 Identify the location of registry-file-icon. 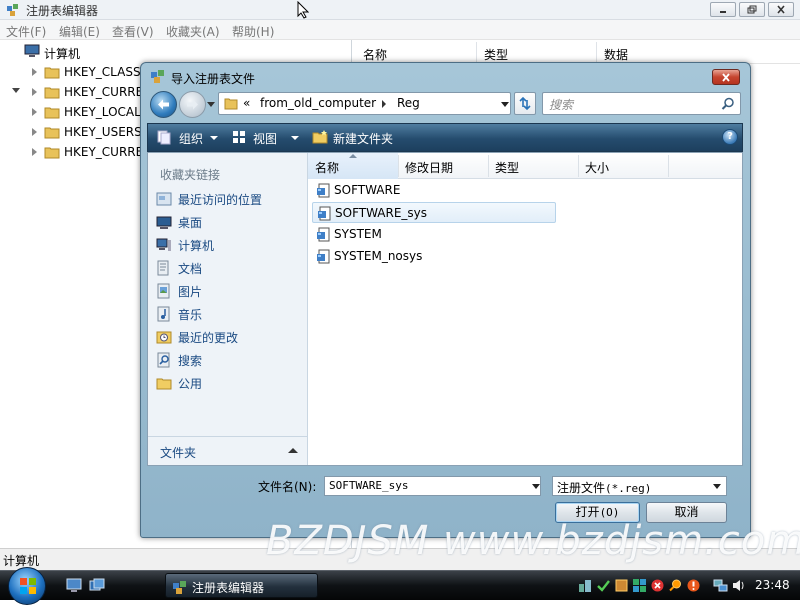
(324, 213).